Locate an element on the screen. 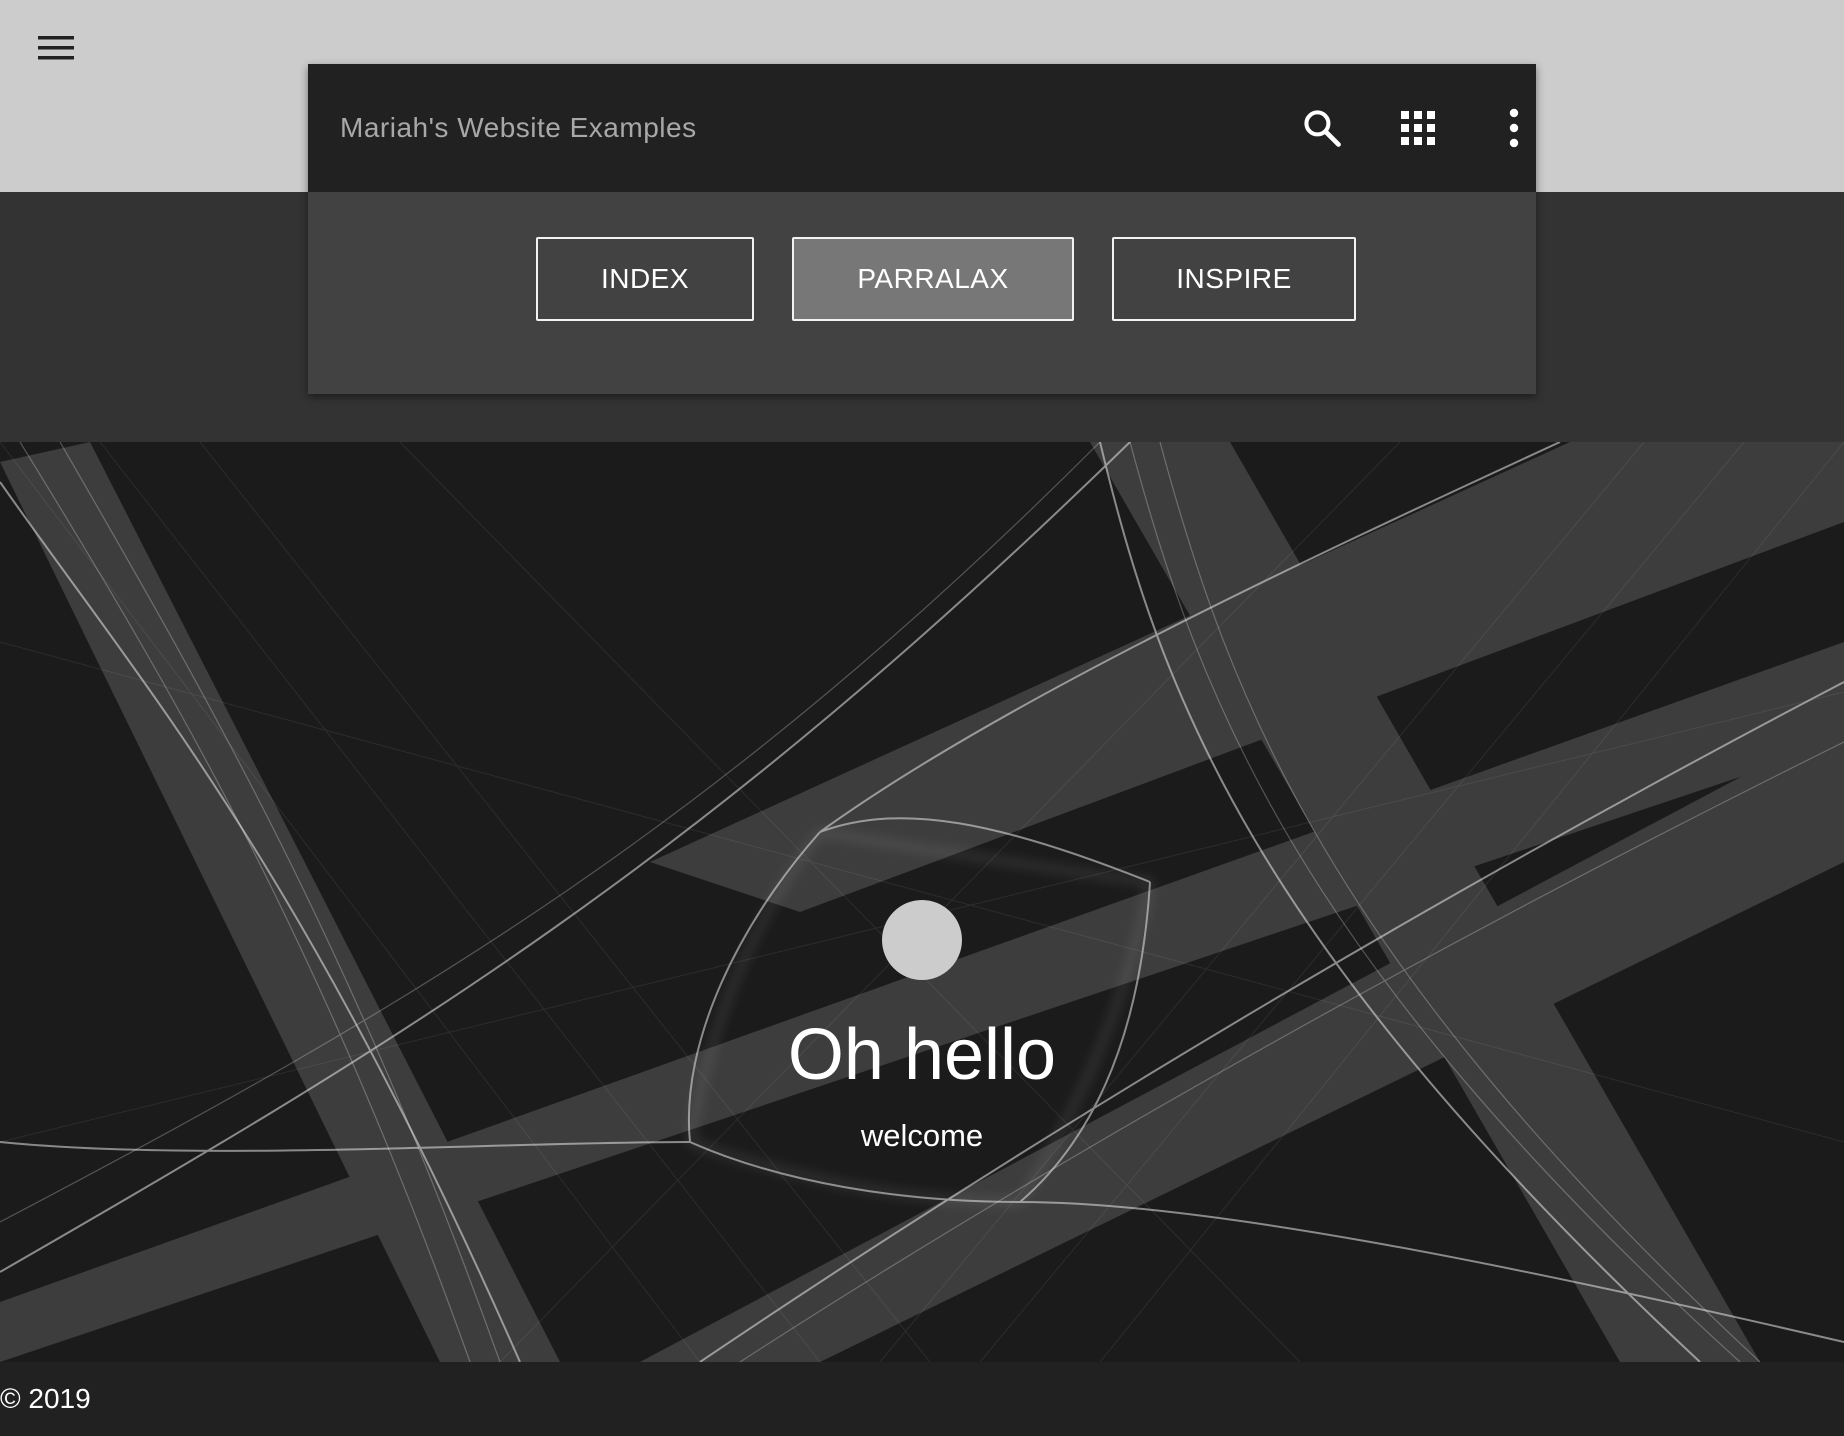 Image resolution: width=1844 pixels, height=1436 pixels. hero-title: Oh hello is located at coordinates (922, 1055).